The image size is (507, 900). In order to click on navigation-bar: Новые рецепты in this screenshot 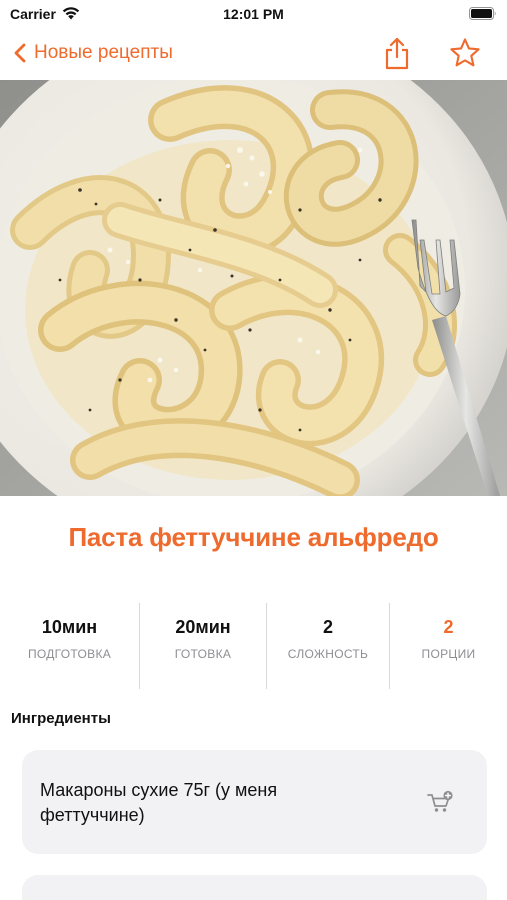, I will do `click(253, 53)`.